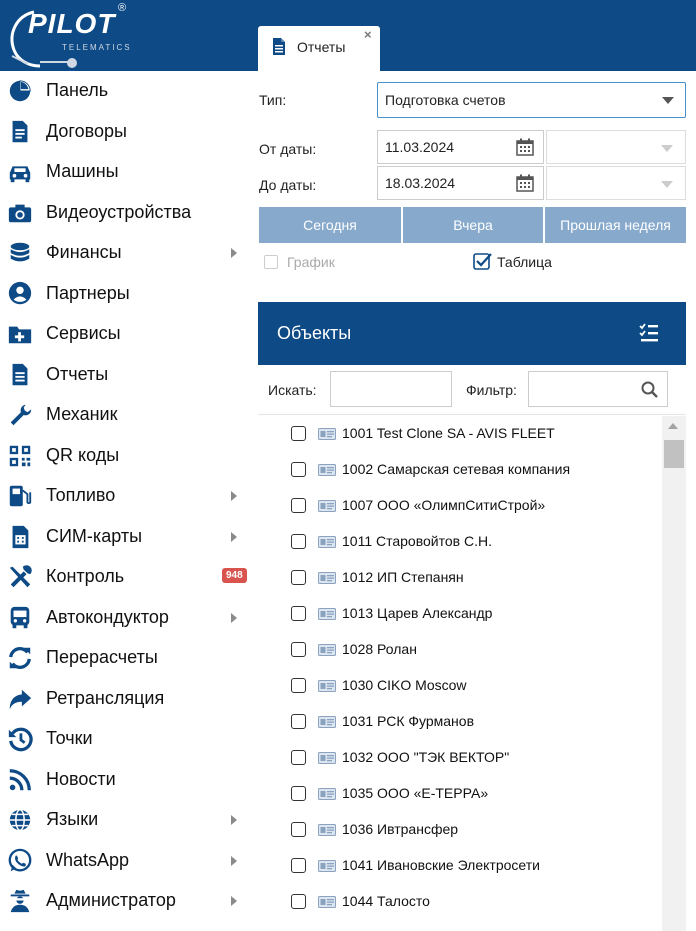 Image resolution: width=696 pixels, height=931 pixels. I want to click on sidebar-item-1: Договоры, so click(125, 132).